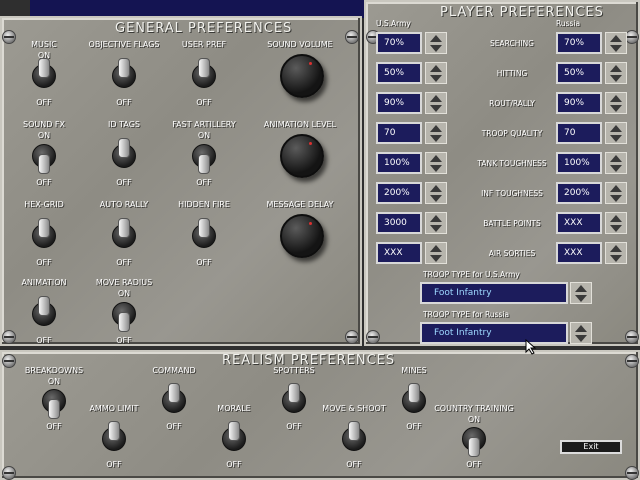 This screenshot has height=480, width=640. Describe the element at coordinates (581, 333) in the screenshot. I see `troop-type-right-spinner` at that location.